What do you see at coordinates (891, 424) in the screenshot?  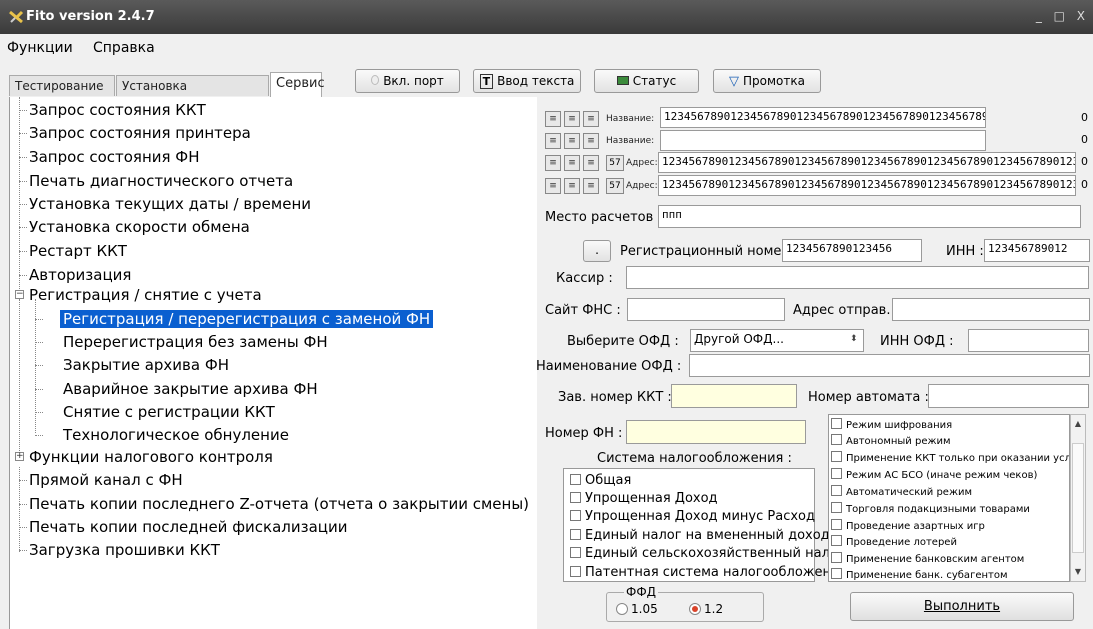 I see `mode-checkbox: Режим шифрования` at bounding box center [891, 424].